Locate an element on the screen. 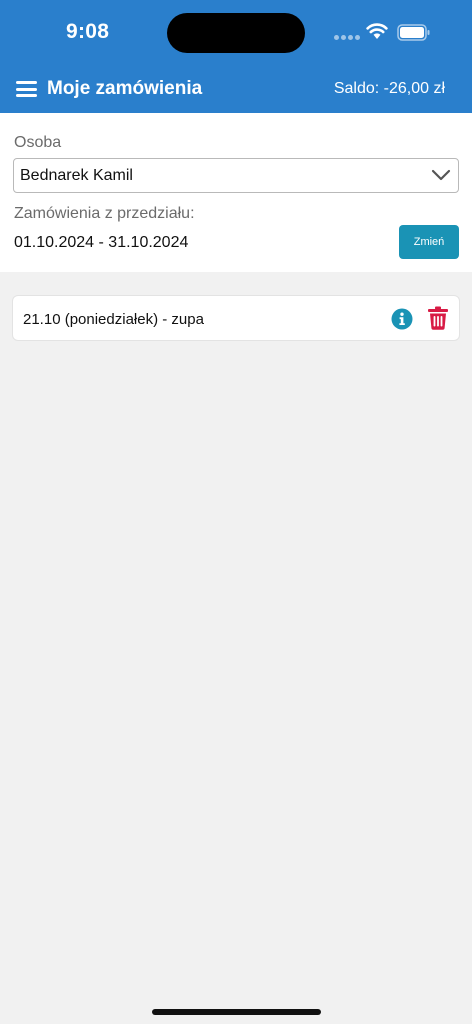 The height and width of the screenshot is (1024, 472). signal-dots-icon is located at coordinates (347, 38).